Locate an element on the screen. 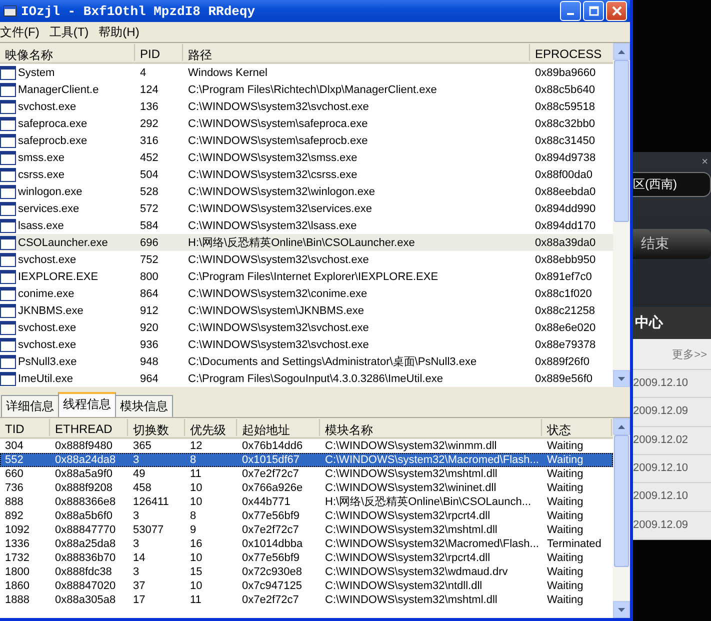 Image resolution: width=711 pixels, height=621 pixels. thread-row: 1800 0x888fdc38 3 15 0x72c930e8 C:\WINDOWS\system32\wdmaud.drv Waiting is located at coordinates (306, 572).